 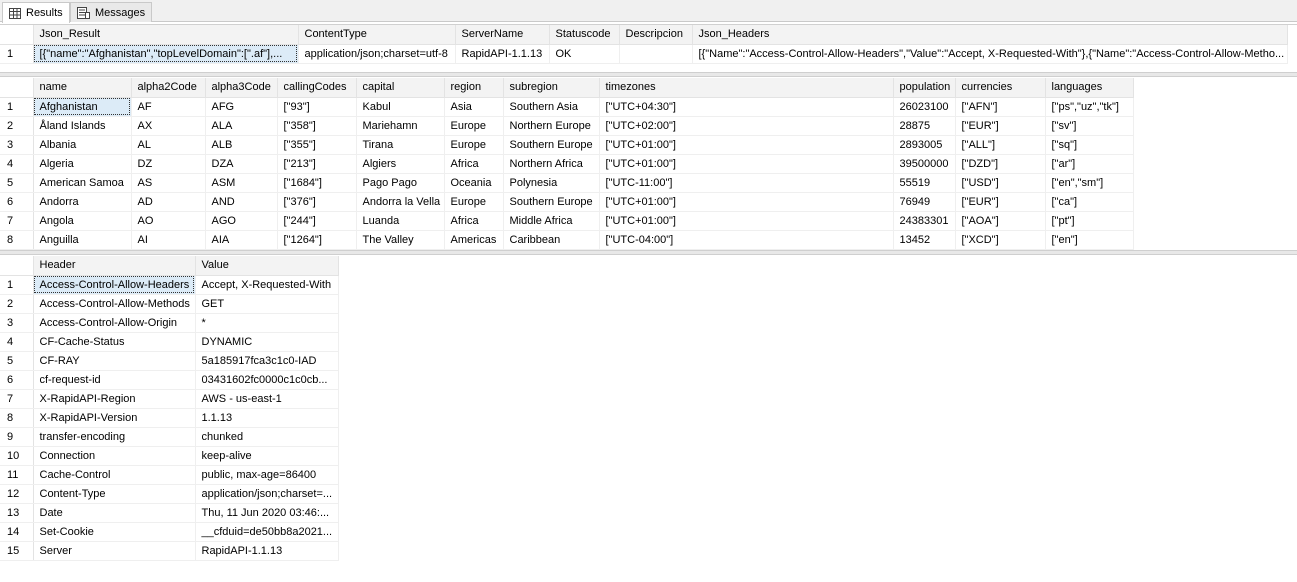 I want to click on table-cell: ASM, so click(x=241, y=183).